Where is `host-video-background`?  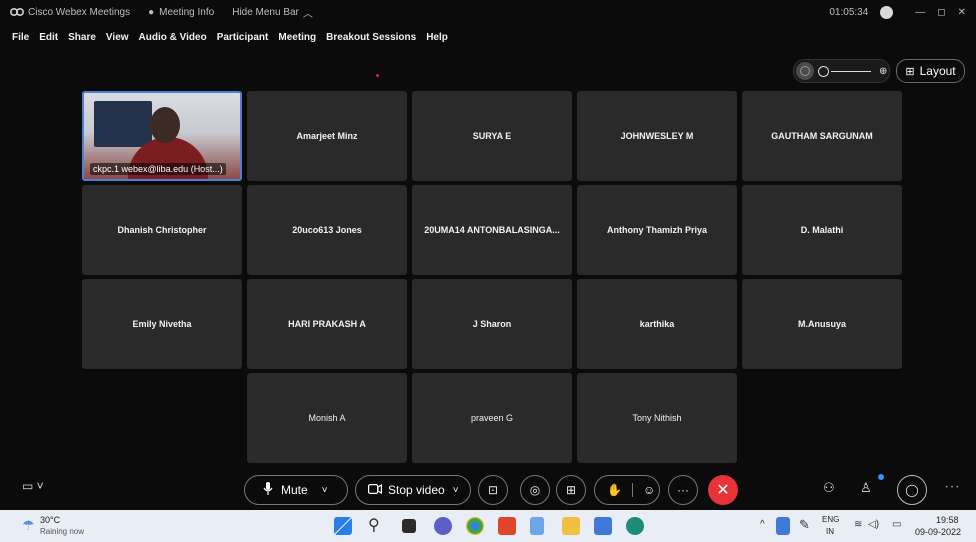 host-video-background is located at coordinates (123, 124).